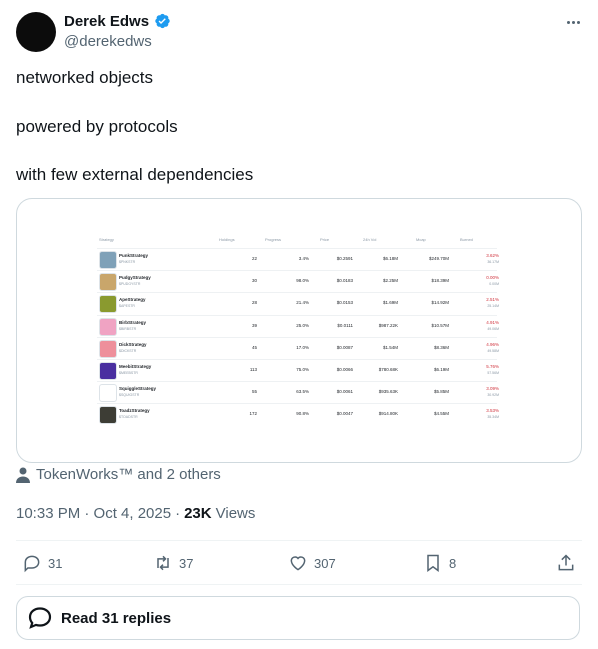  I want to click on volume-cell: $780.68K, so click(388, 369).